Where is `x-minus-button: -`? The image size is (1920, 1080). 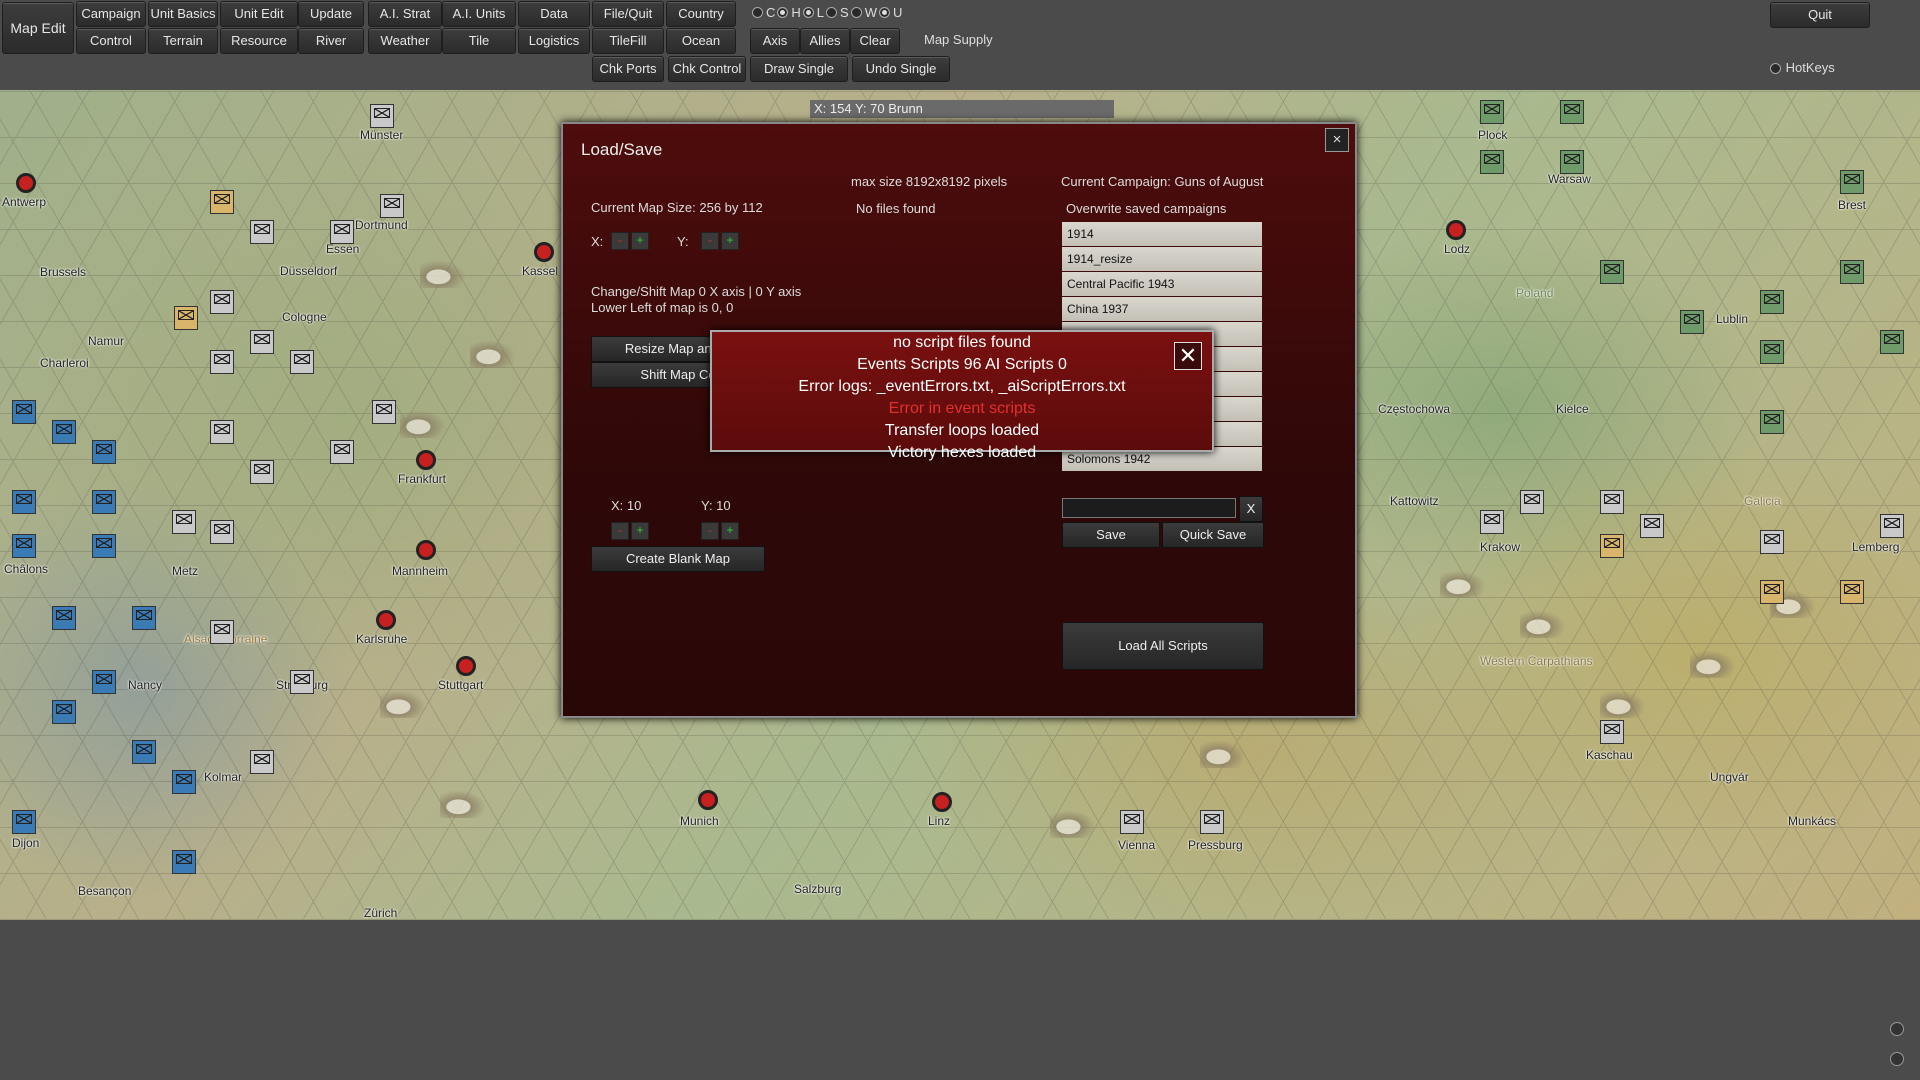
x-minus-button: - is located at coordinates (620, 241).